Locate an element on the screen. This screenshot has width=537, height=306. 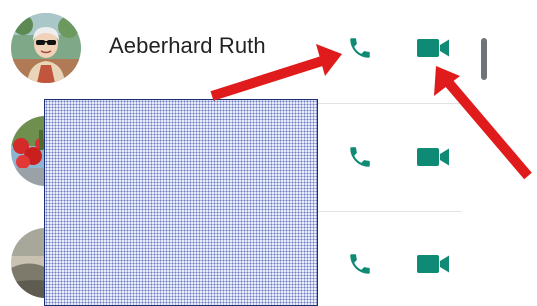
avatar is located at coordinates (46, 48).